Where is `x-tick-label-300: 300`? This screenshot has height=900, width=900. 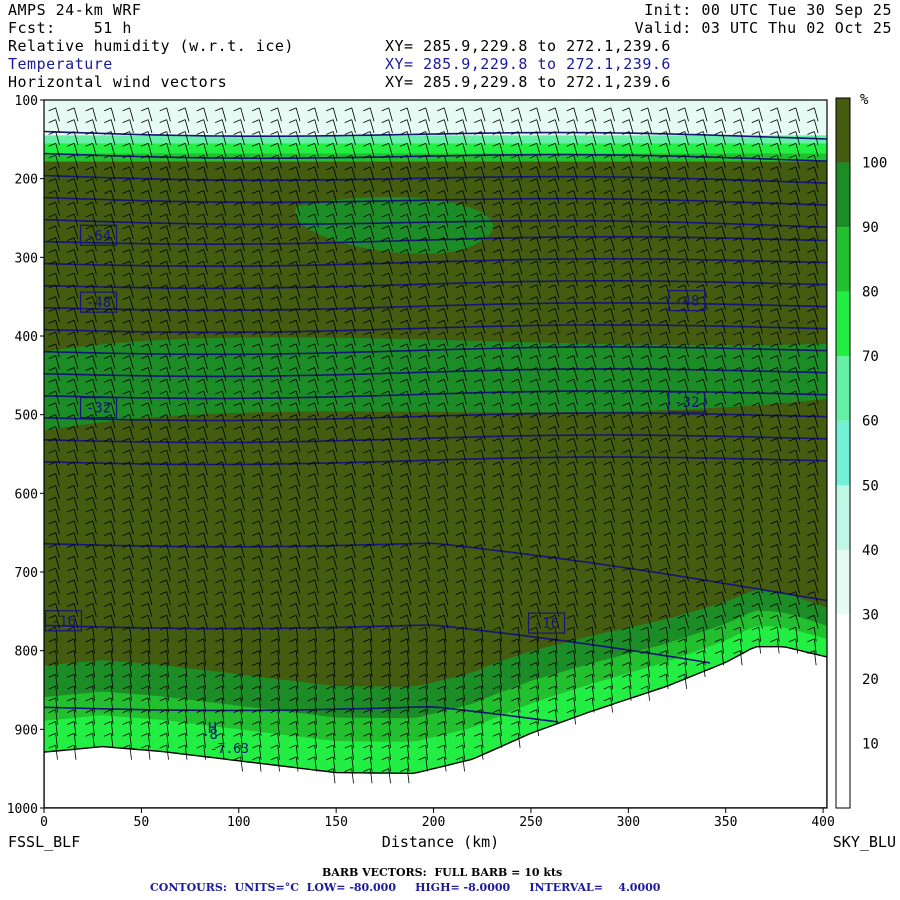
x-tick-label-300: 300 is located at coordinates (628, 822).